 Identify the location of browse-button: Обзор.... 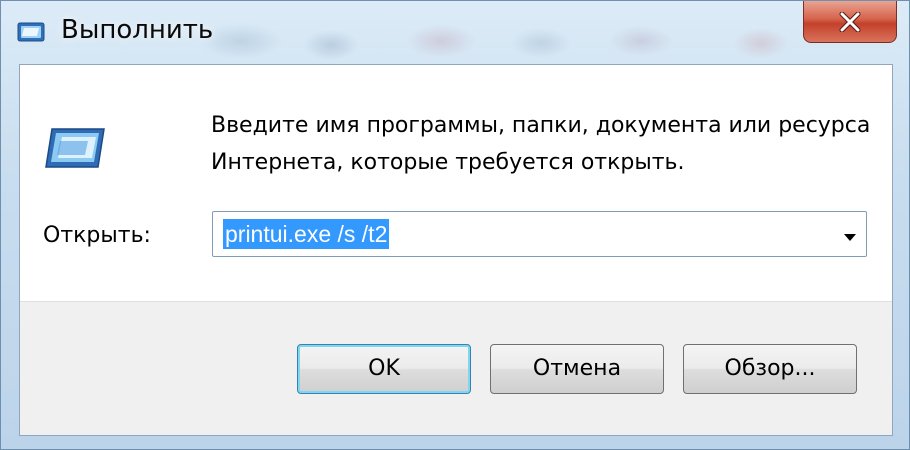
(770, 369).